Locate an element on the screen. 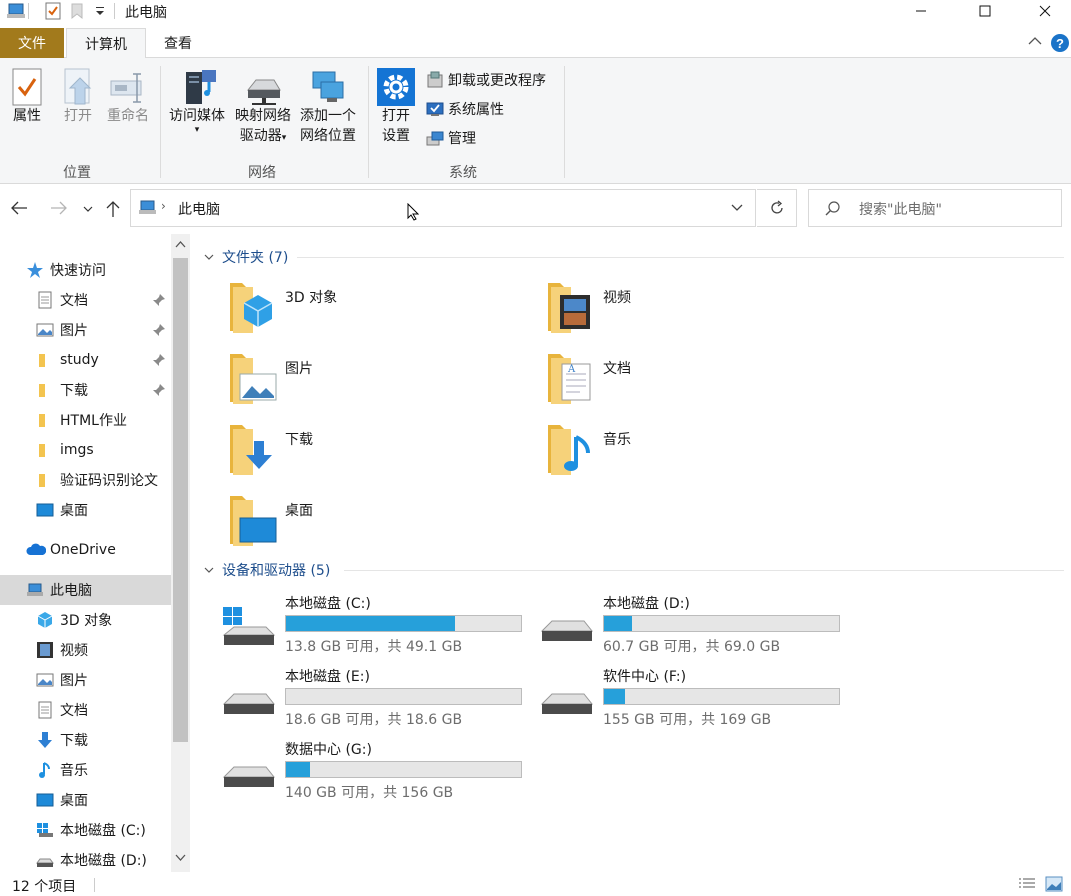 The height and width of the screenshot is (896, 1071). minimize-button is located at coordinates (921, 11).